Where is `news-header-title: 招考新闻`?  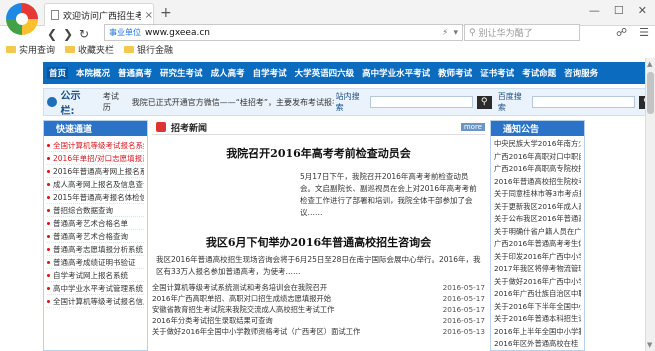
news-header-title: 招考新闻 is located at coordinates (189, 128).